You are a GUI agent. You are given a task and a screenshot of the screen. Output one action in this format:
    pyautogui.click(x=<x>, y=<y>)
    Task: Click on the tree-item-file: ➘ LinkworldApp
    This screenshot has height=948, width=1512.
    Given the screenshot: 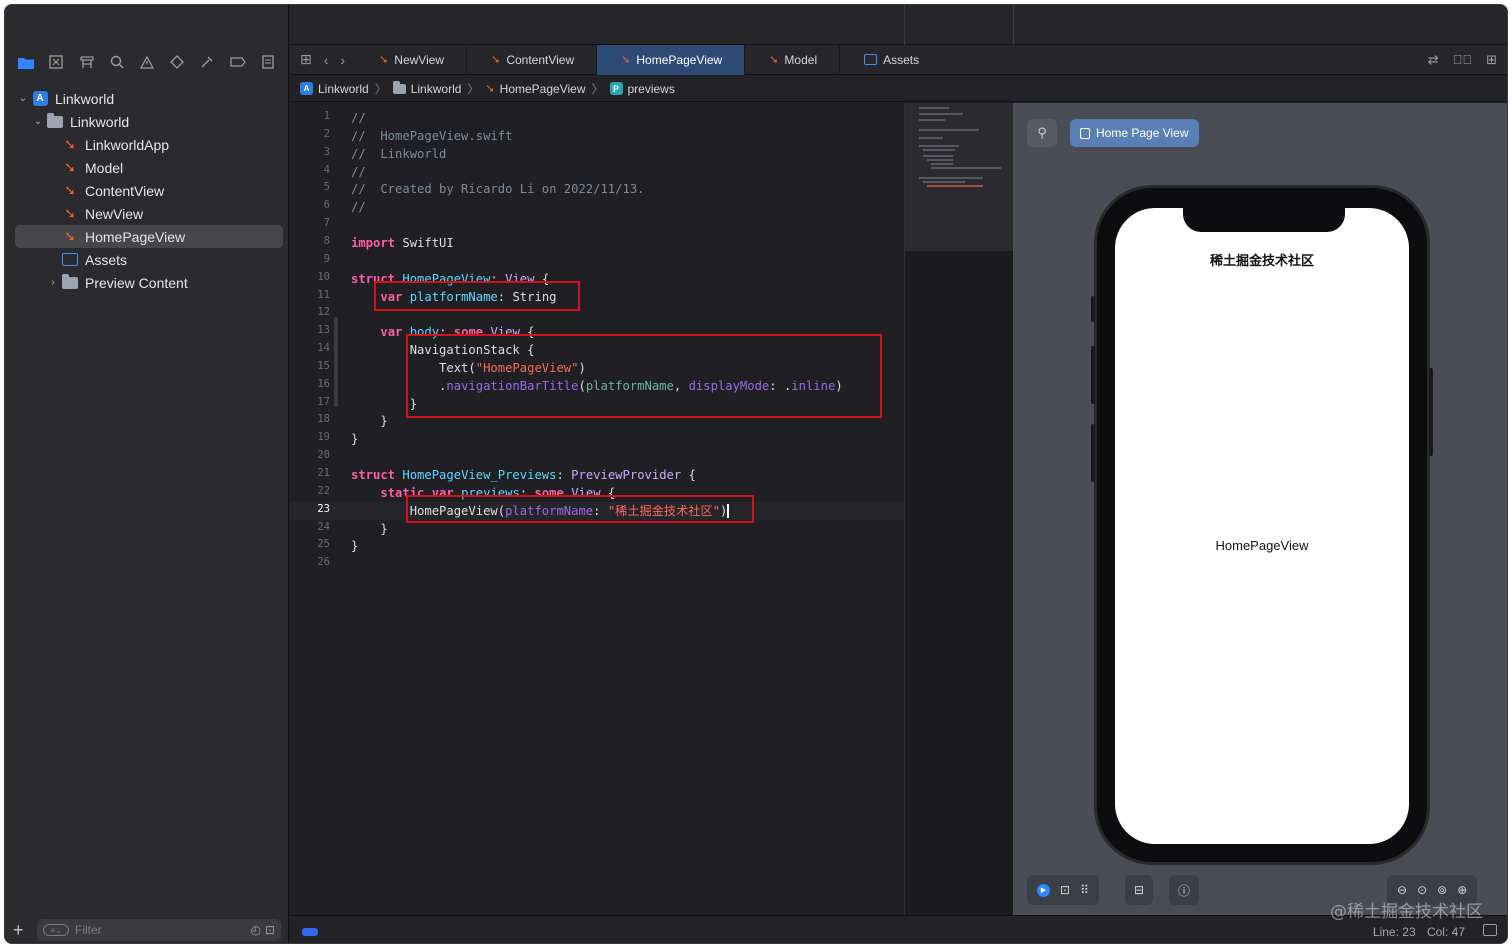 What is the action you would take?
    pyautogui.click(x=147, y=144)
    